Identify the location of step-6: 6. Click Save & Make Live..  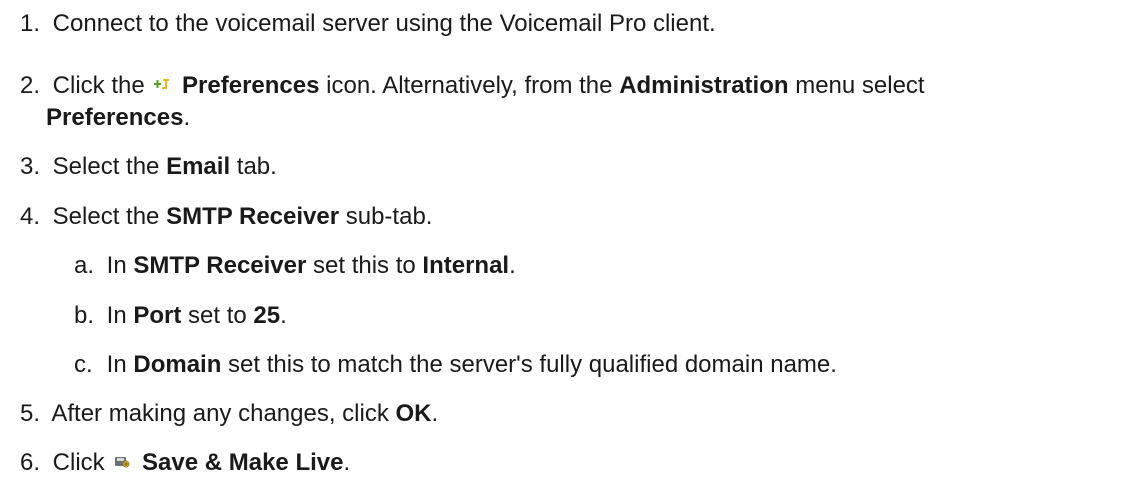
(185, 463).